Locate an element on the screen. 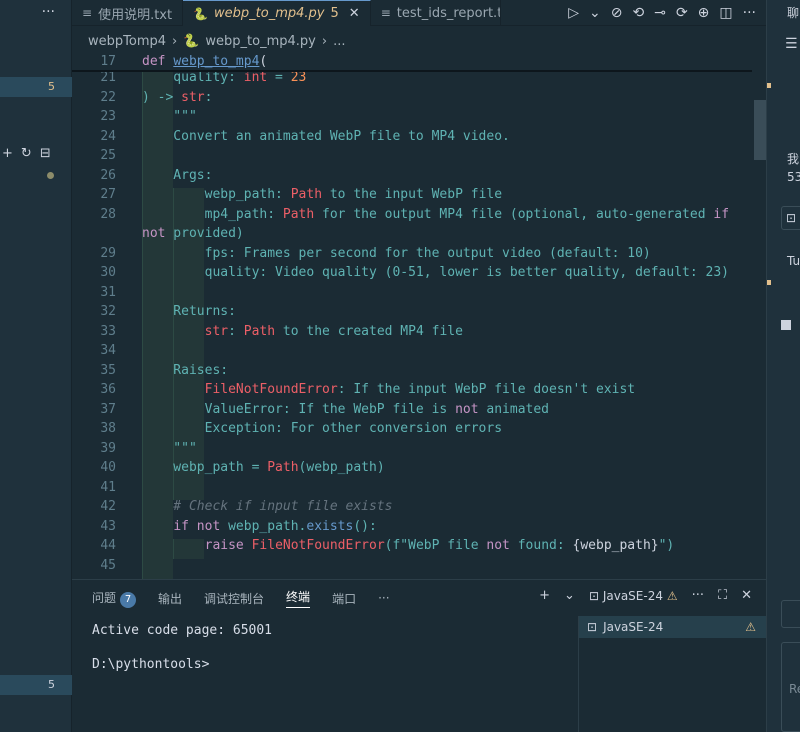 This screenshot has height=732, width=800. terminal-button: ⊡ is located at coordinates (790, 218).